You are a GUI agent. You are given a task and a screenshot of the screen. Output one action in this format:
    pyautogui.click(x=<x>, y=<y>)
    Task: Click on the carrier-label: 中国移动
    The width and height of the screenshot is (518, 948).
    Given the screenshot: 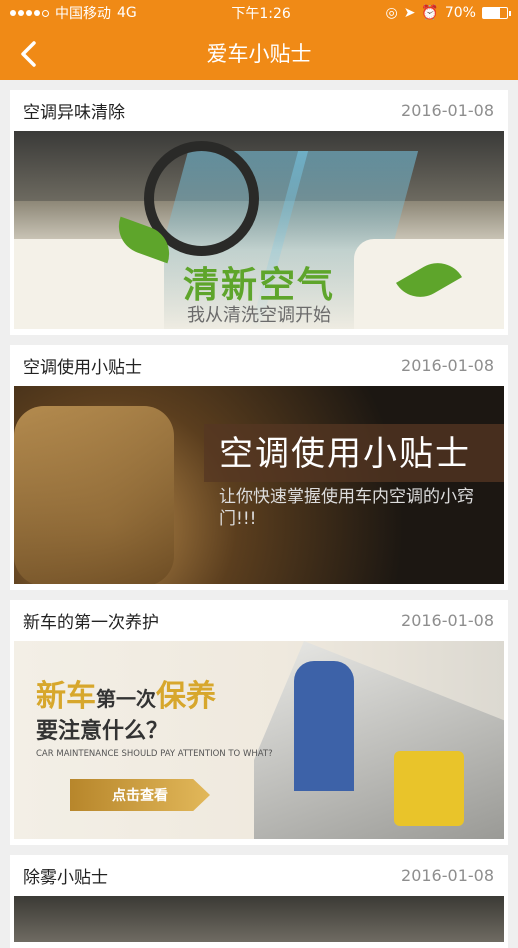 What is the action you would take?
    pyautogui.click(x=83, y=14)
    